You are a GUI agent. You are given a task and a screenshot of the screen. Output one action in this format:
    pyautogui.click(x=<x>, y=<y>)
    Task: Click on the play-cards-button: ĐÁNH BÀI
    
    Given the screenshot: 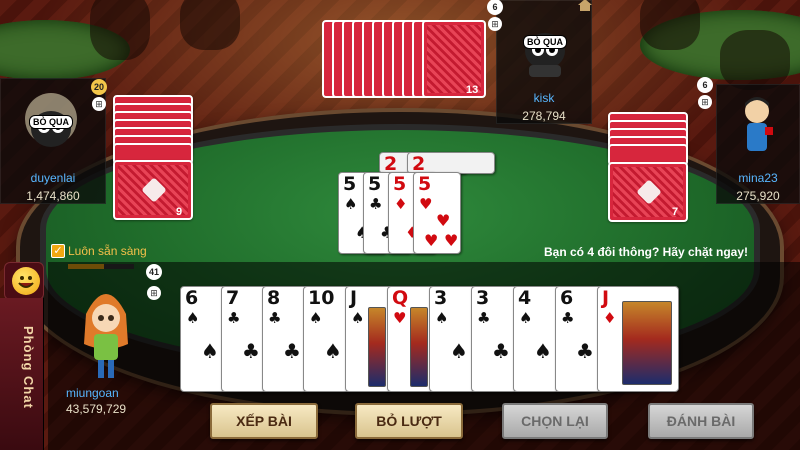 What is the action you would take?
    pyautogui.click(x=701, y=421)
    